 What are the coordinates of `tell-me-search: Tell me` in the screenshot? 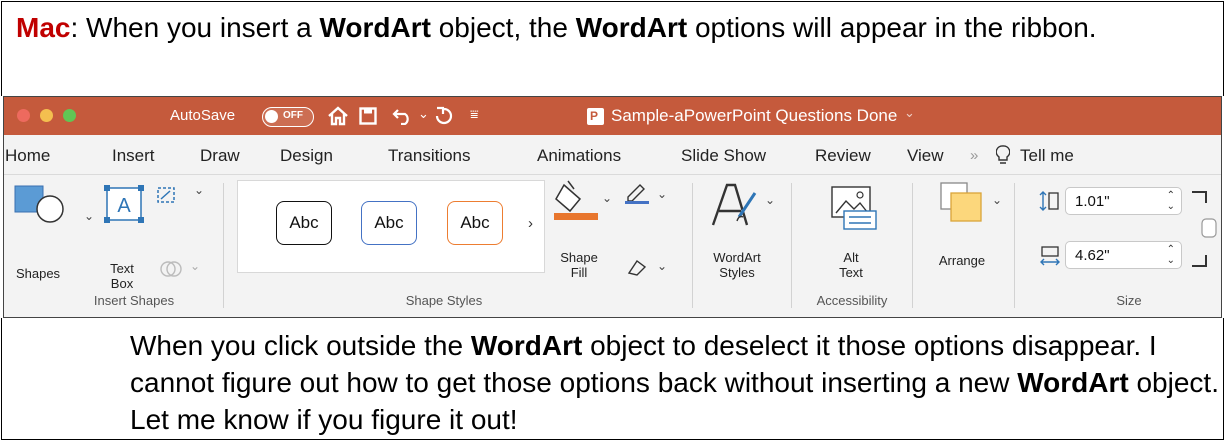 It's located at (1047, 156).